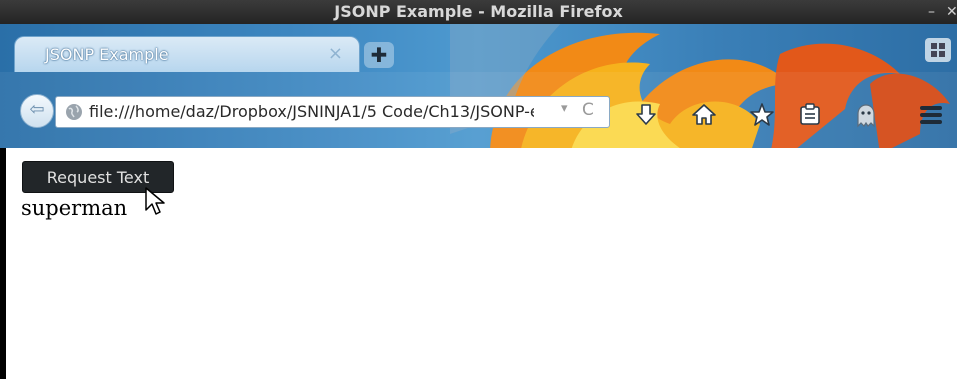  Describe the element at coordinates (335, 53) in the screenshot. I see `tab-close-icon: ×` at that location.